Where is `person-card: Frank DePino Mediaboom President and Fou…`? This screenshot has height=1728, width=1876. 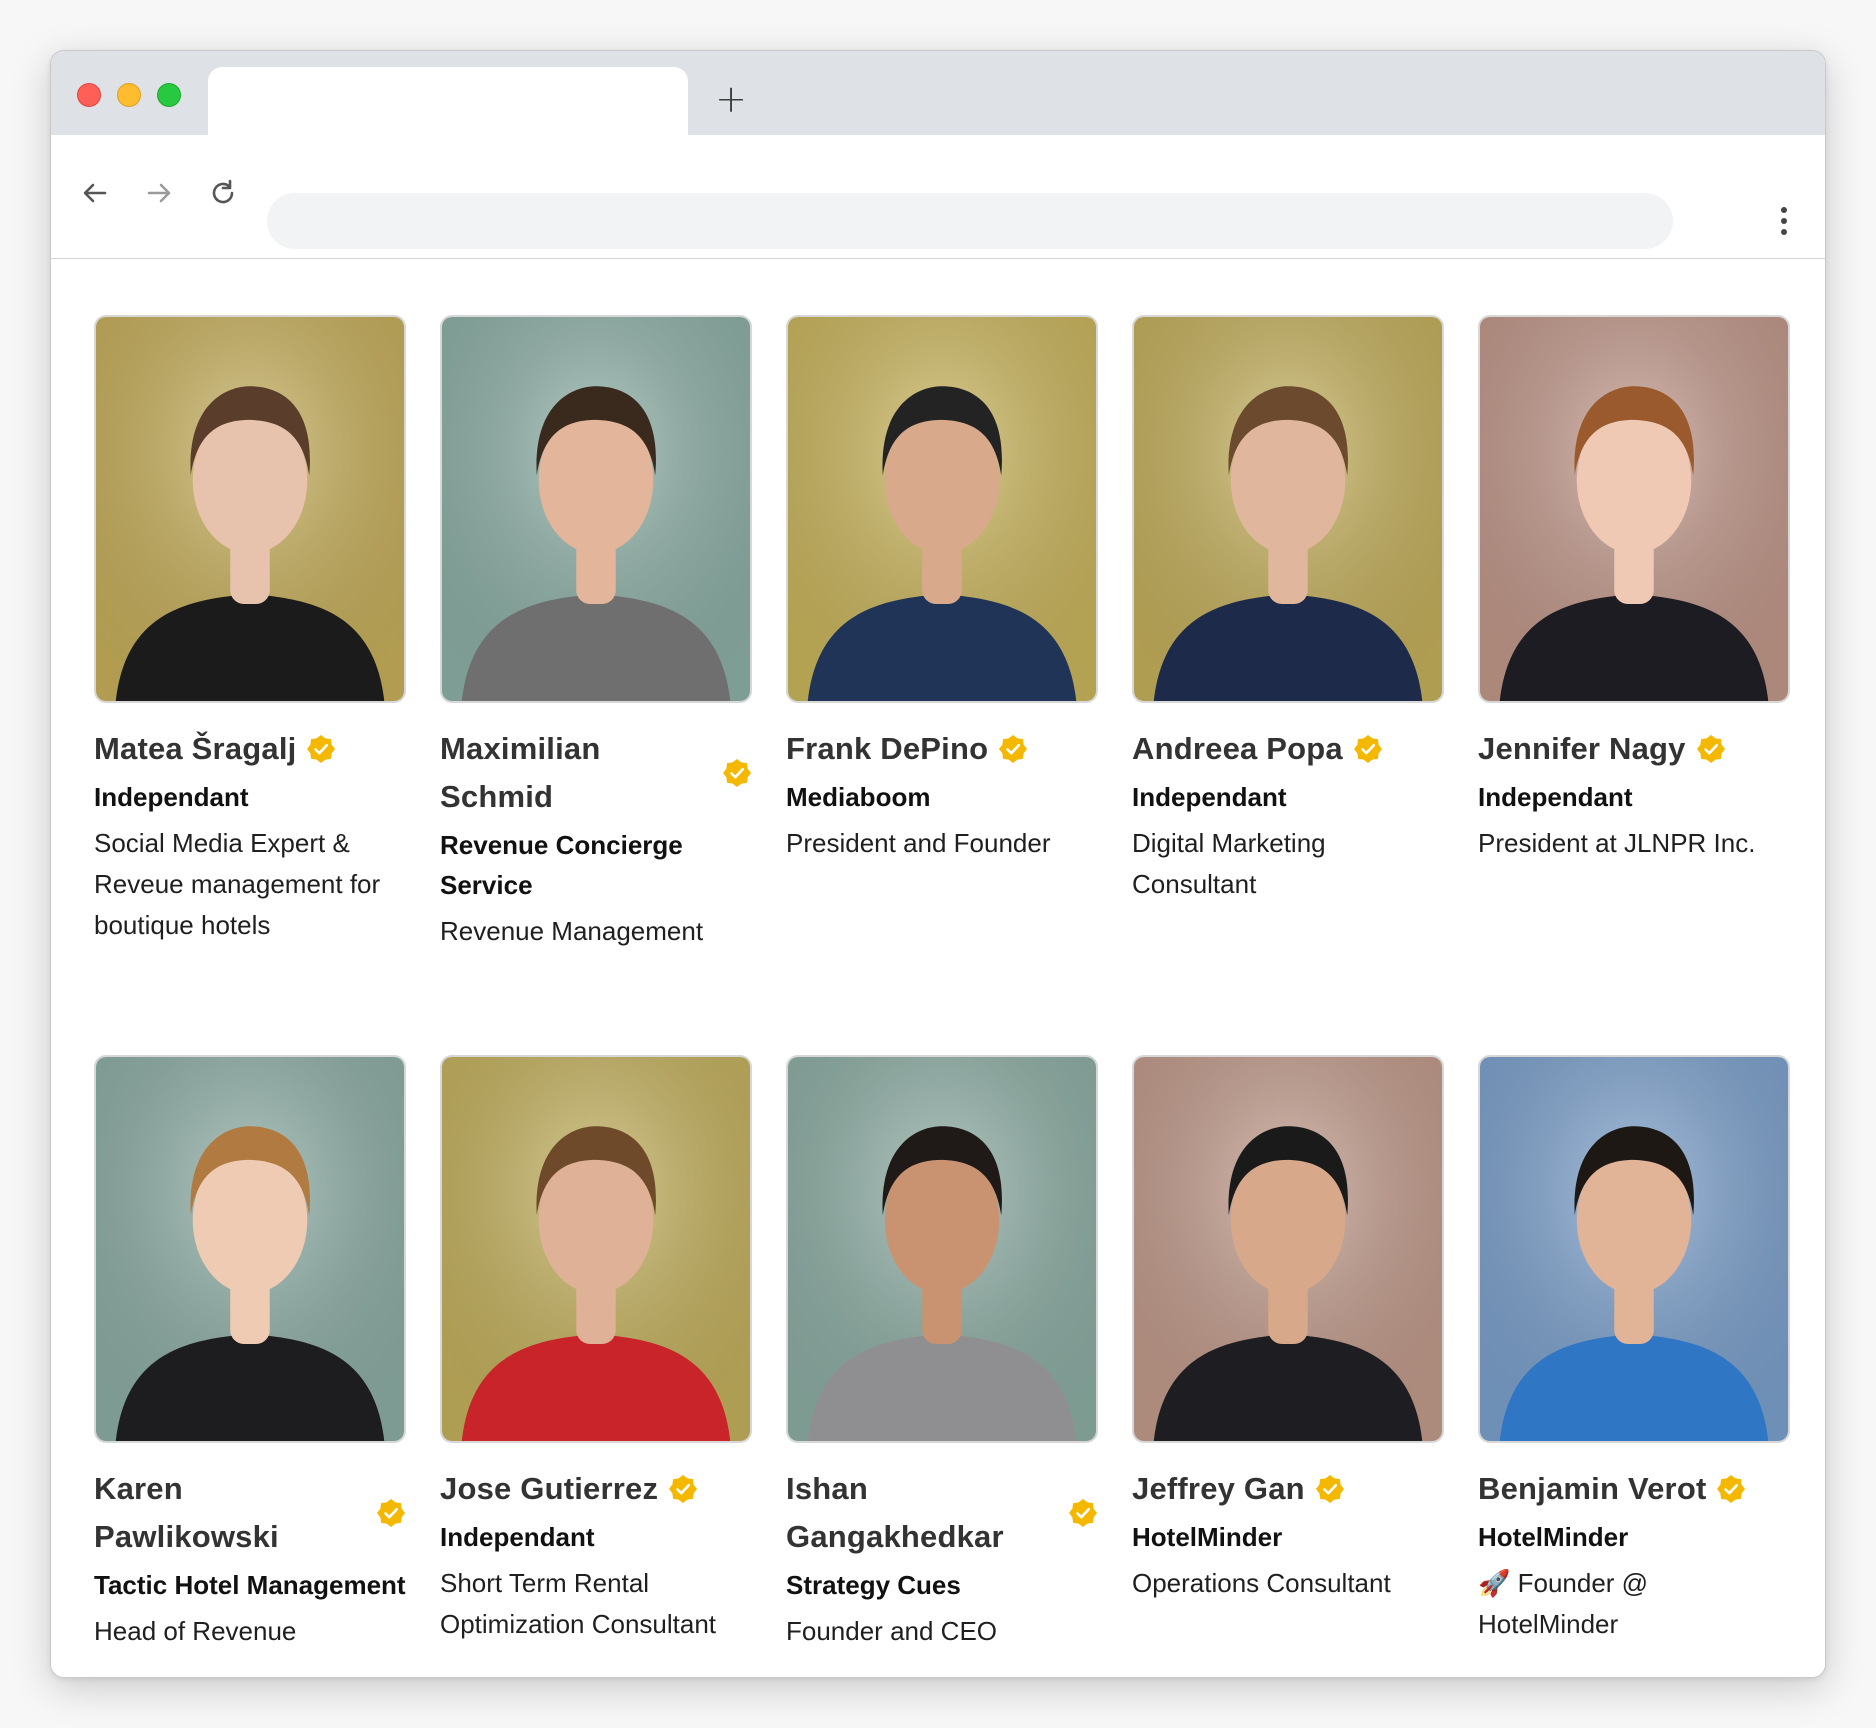
person-card: Frank DePino Mediaboom President and Fou… is located at coordinates (942, 685).